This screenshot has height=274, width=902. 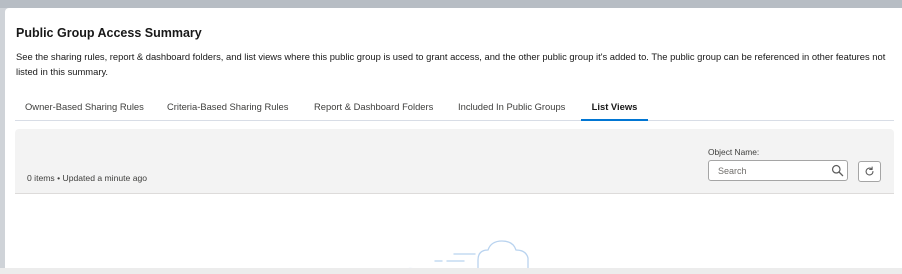 What do you see at coordinates (228, 106) in the screenshot?
I see `tab-label: Criteria-Based Sharing Rules` at bounding box center [228, 106].